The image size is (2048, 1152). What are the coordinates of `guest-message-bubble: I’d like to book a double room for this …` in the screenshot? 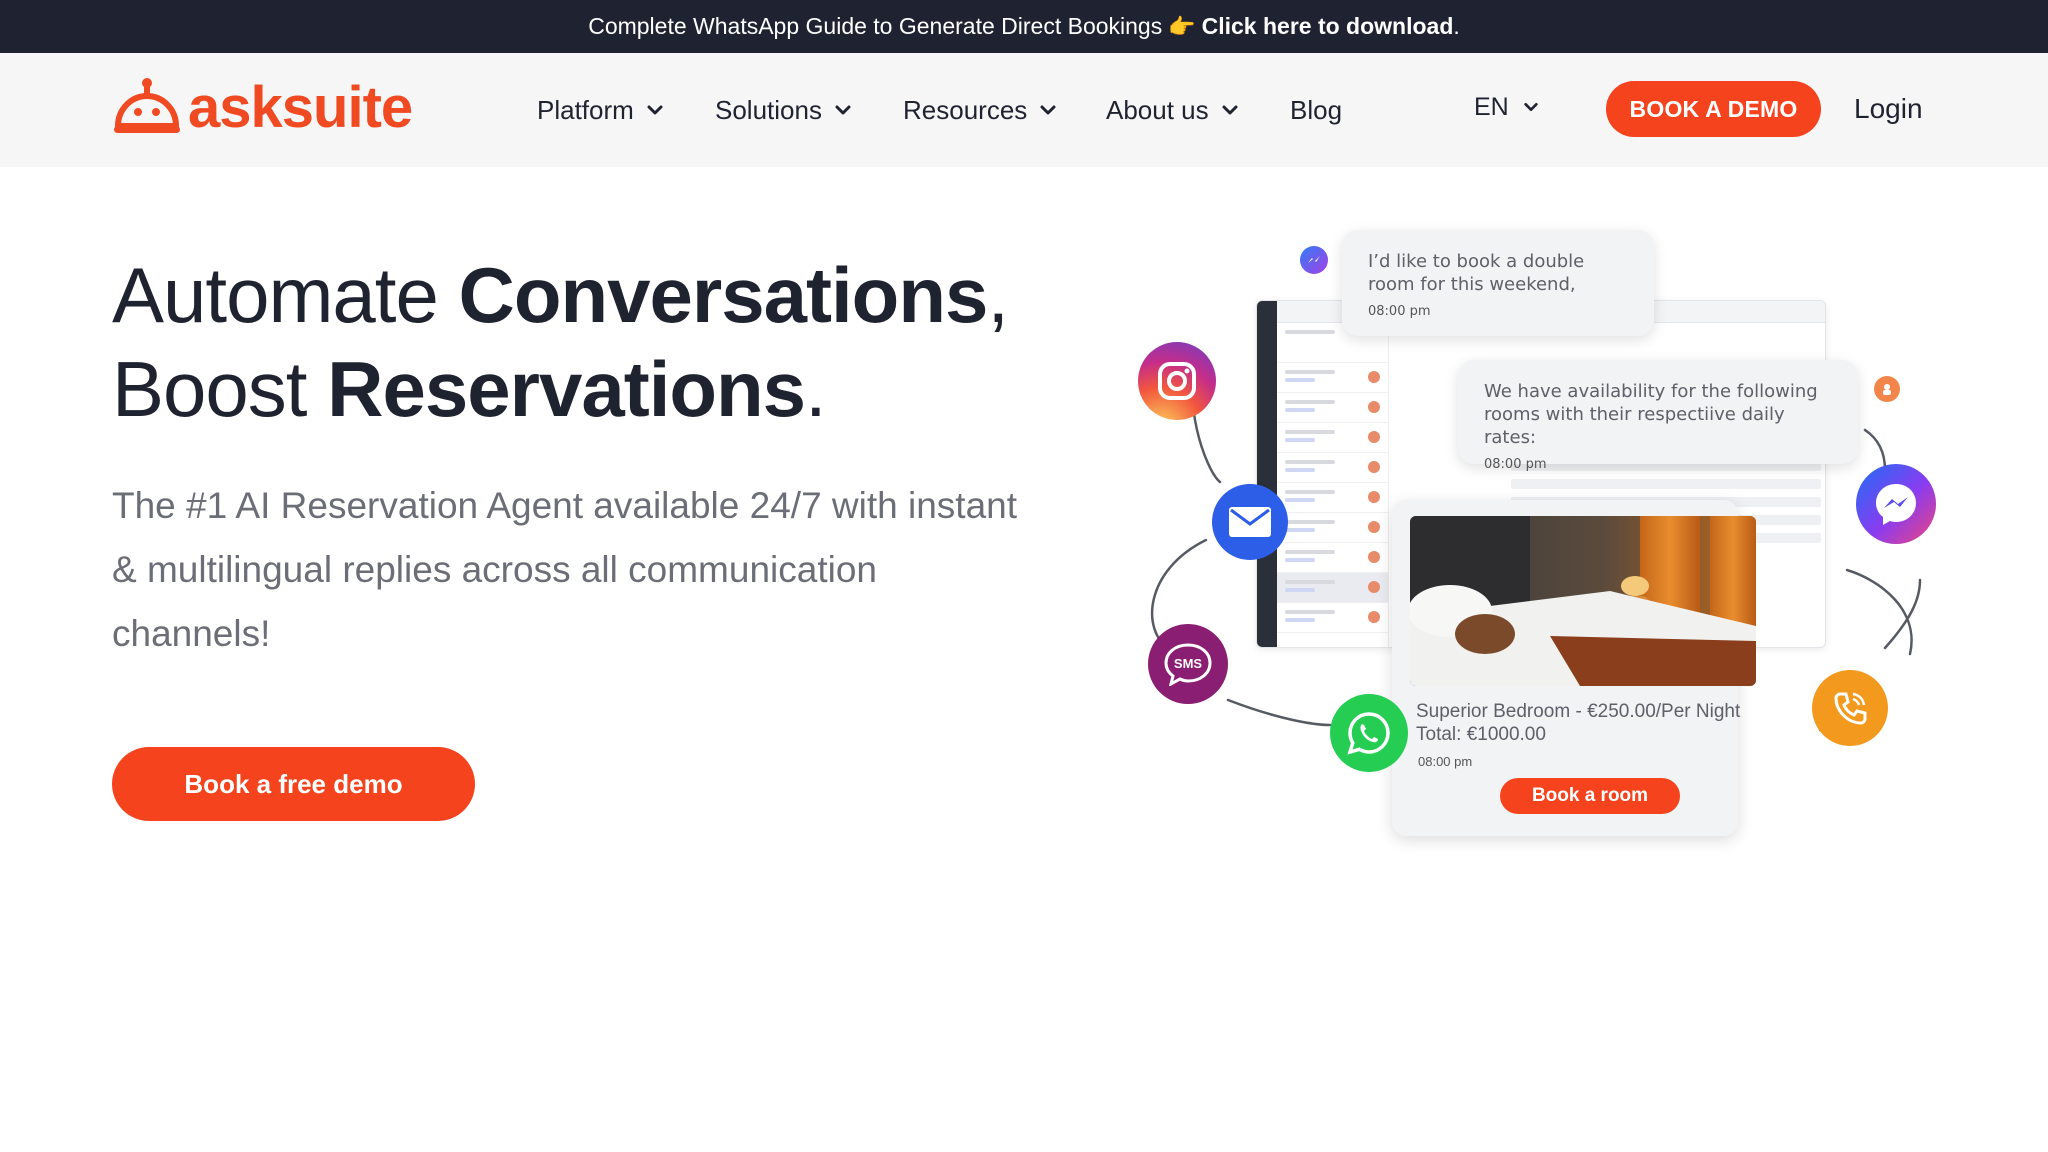 It's located at (1498, 283).